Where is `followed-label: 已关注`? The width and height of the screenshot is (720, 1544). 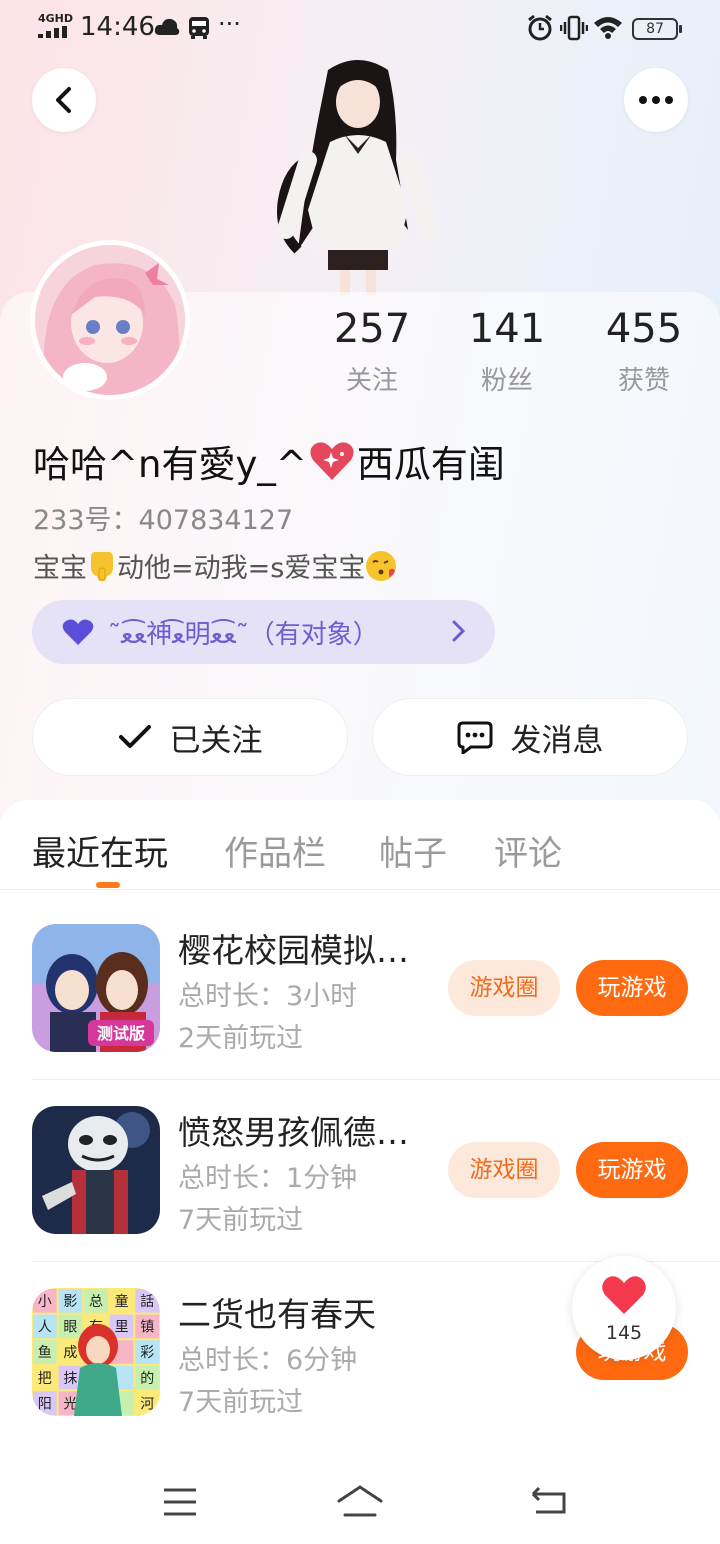
followed-label: 已关注 is located at coordinates (216, 740).